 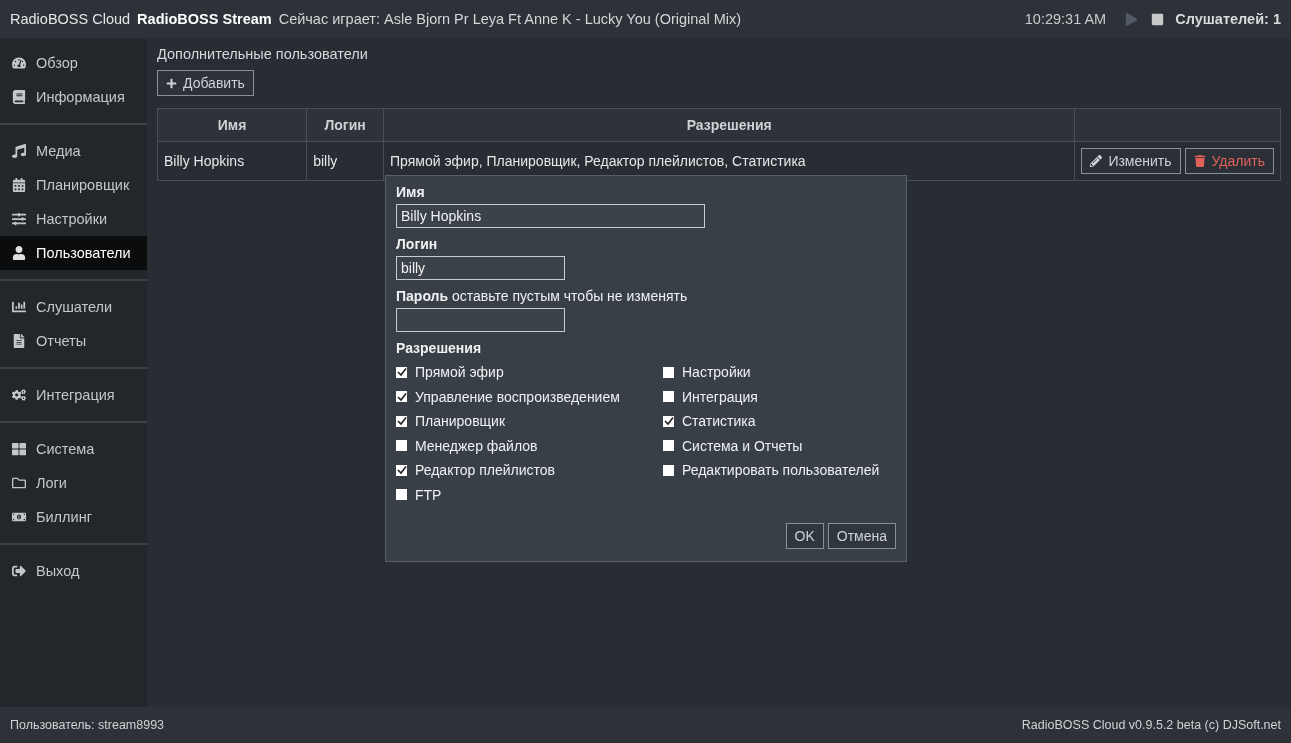 I want to click on field-label: Имя, so click(x=411, y=192).